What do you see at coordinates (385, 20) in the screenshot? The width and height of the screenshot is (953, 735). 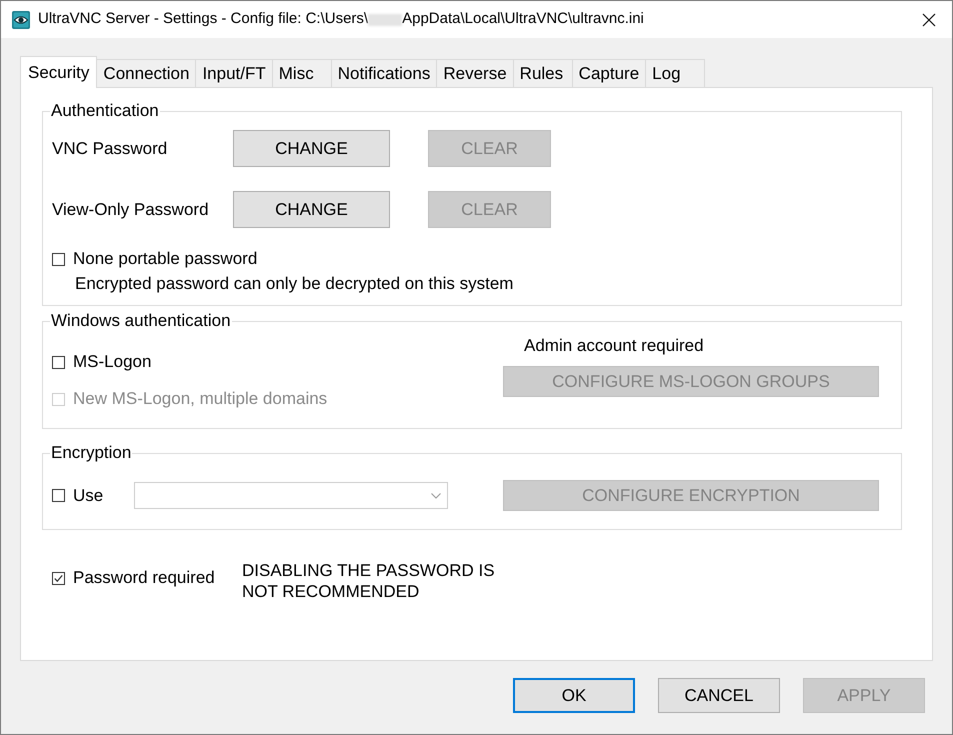 I see `blurred-text` at bounding box center [385, 20].